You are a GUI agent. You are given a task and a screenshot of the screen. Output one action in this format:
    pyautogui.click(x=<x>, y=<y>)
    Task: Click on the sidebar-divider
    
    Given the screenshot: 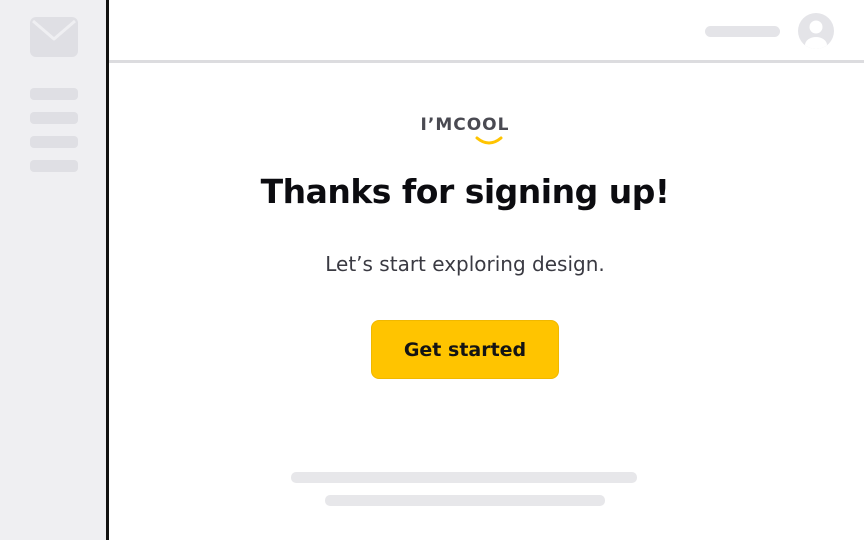 What is the action you would take?
    pyautogui.click(x=107, y=270)
    